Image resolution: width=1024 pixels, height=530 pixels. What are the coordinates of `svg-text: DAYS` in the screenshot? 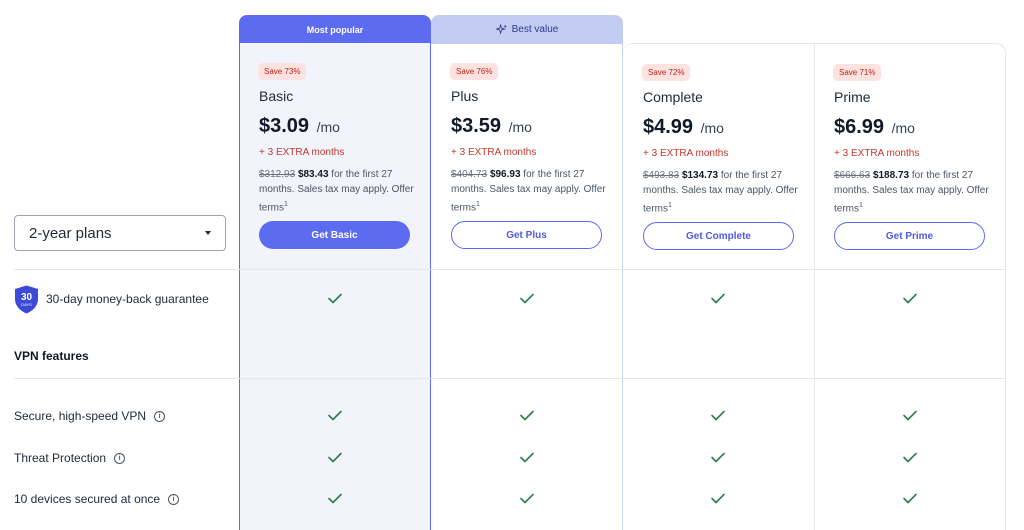 It's located at (26, 304).